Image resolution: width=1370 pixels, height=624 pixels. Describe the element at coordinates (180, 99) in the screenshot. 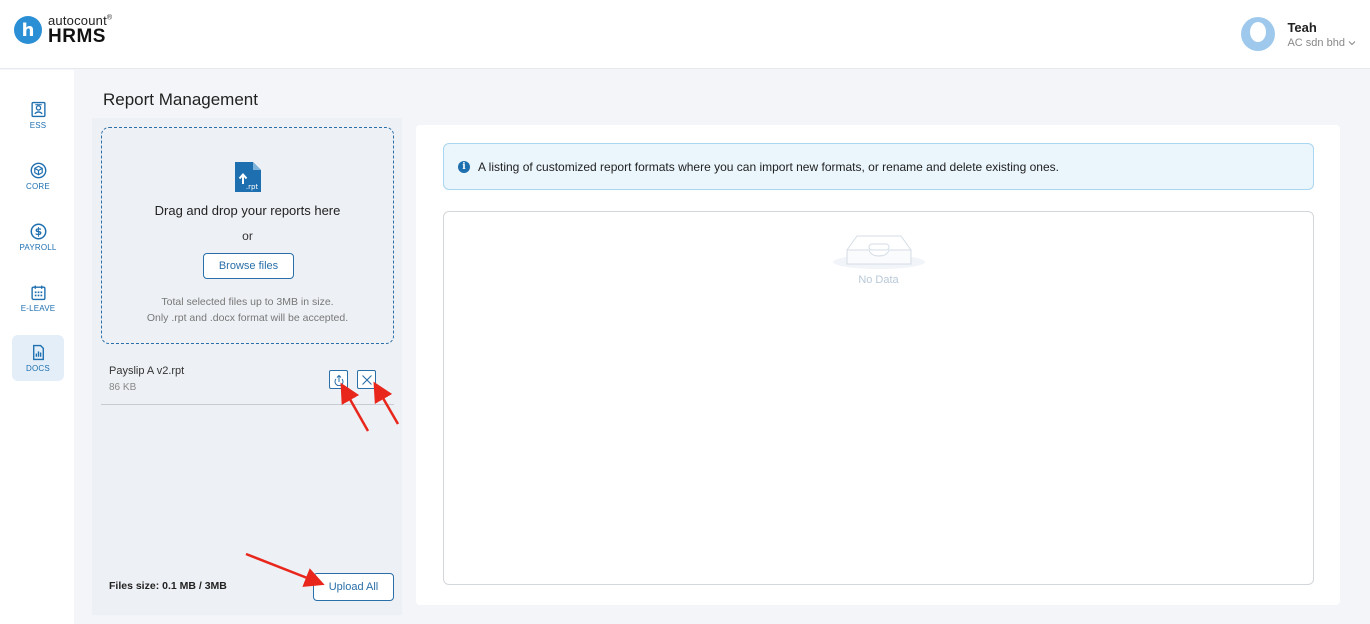

I see `page-title: Report Management` at that location.